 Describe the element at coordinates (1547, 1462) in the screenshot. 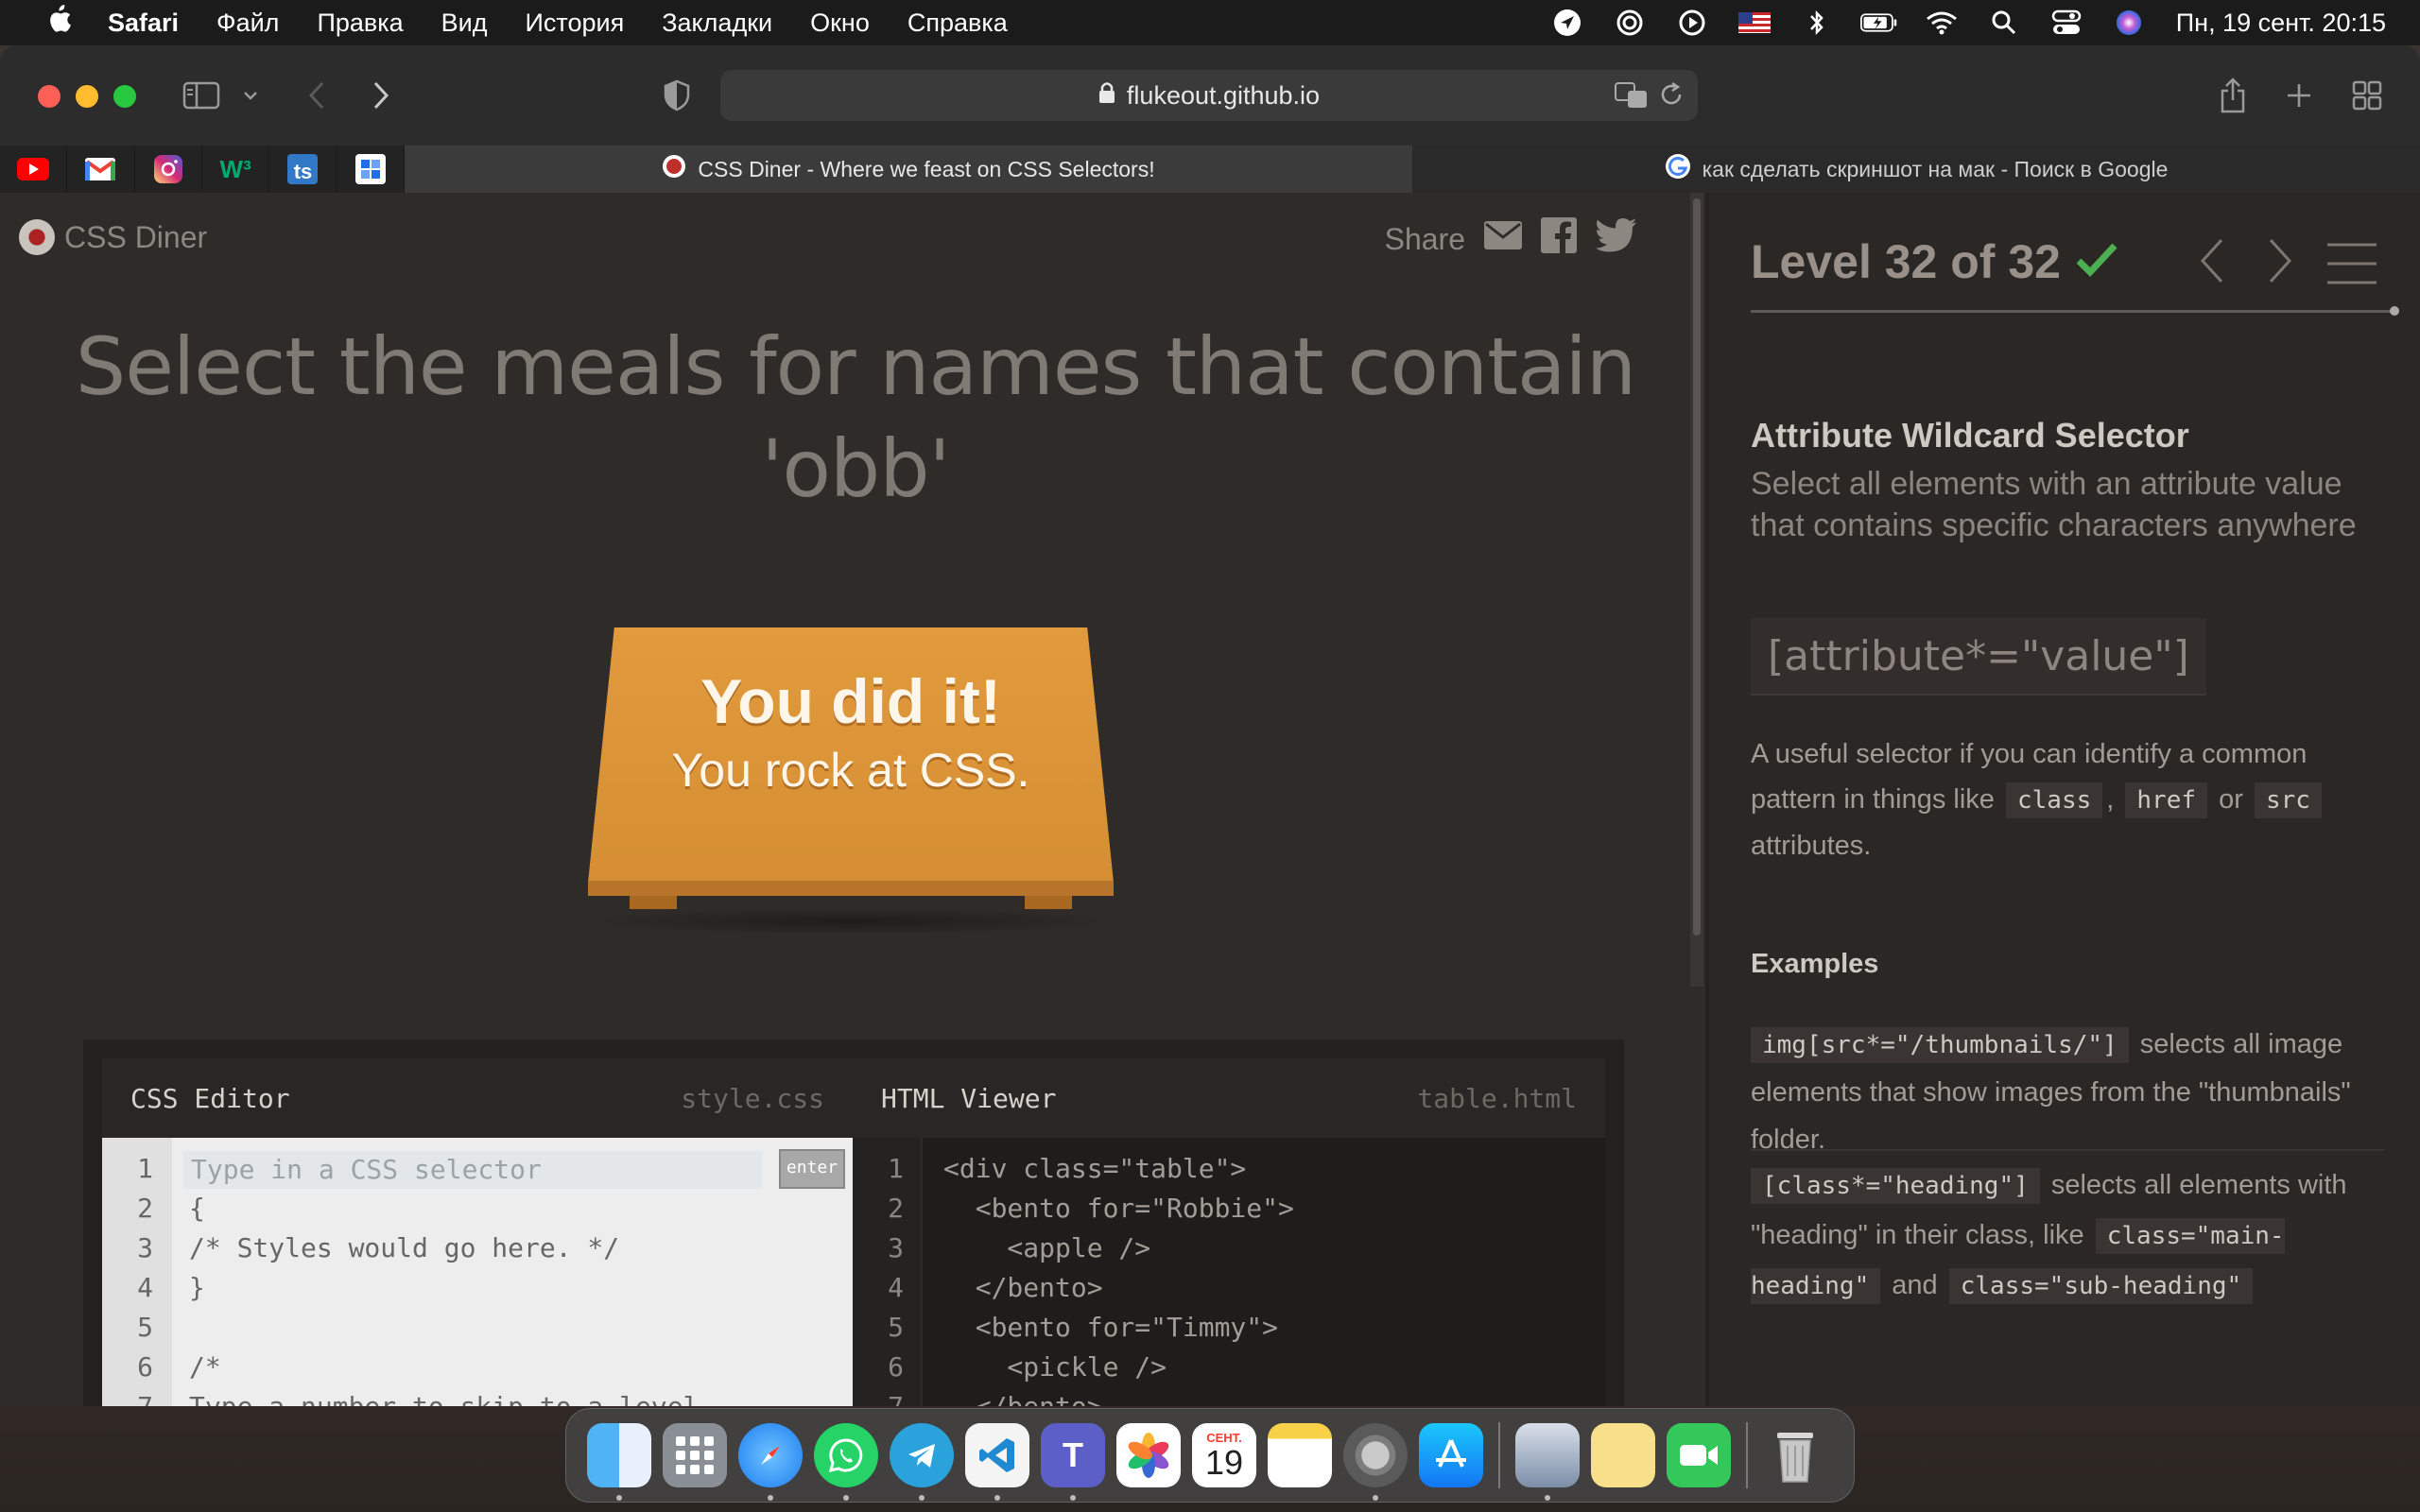

I see `preview-icon` at that location.